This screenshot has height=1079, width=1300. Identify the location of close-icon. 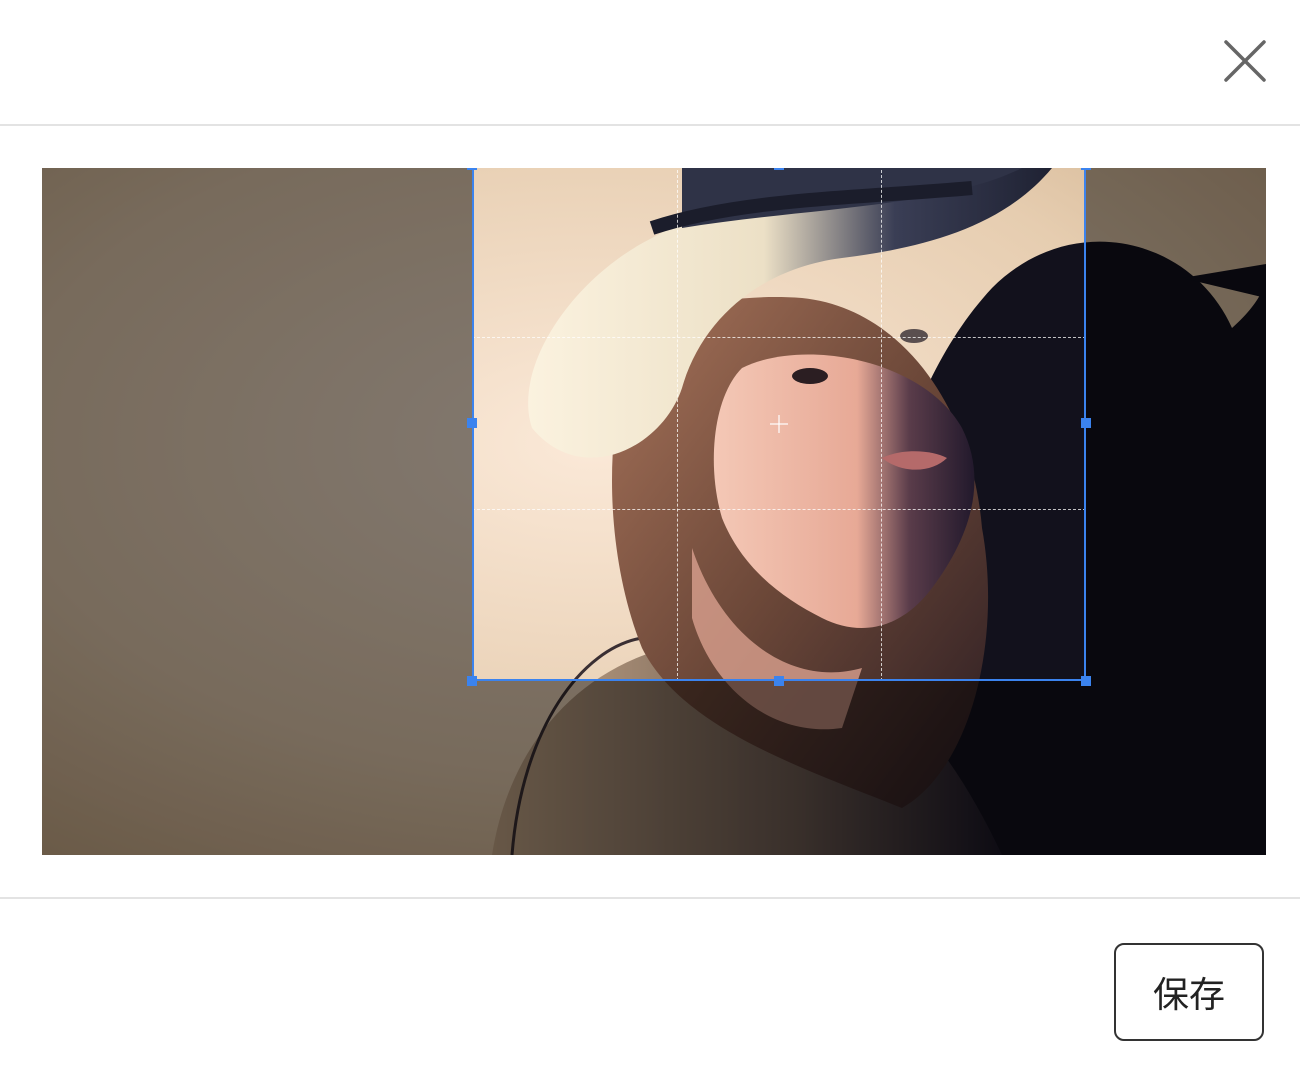
(1245, 61).